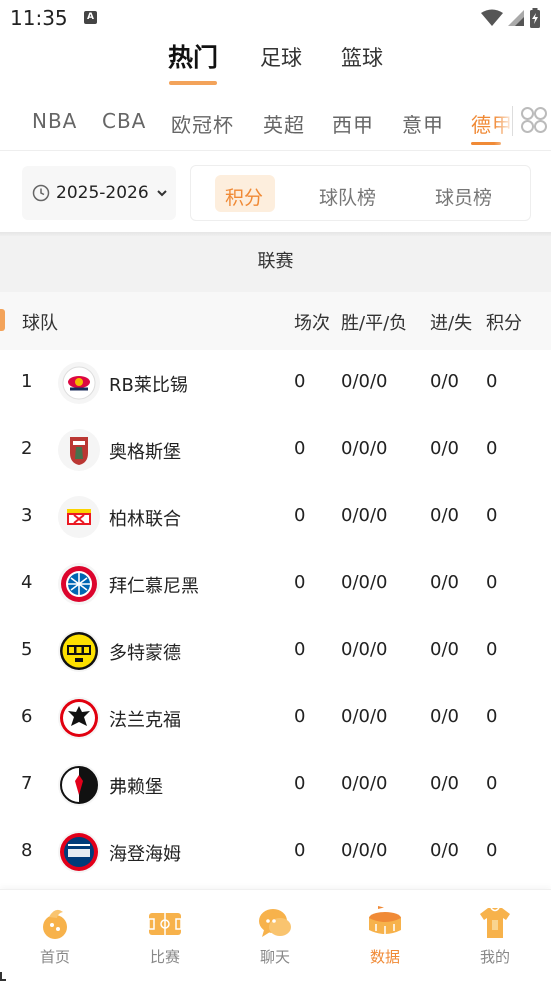 The width and height of the screenshot is (551, 981). Describe the element at coordinates (374, 323) in the screenshot. I see `header-wdl: 胜/平/负` at that location.